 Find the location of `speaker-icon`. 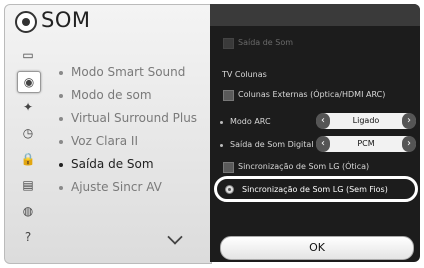

speaker-icon is located at coordinates (26, 22).